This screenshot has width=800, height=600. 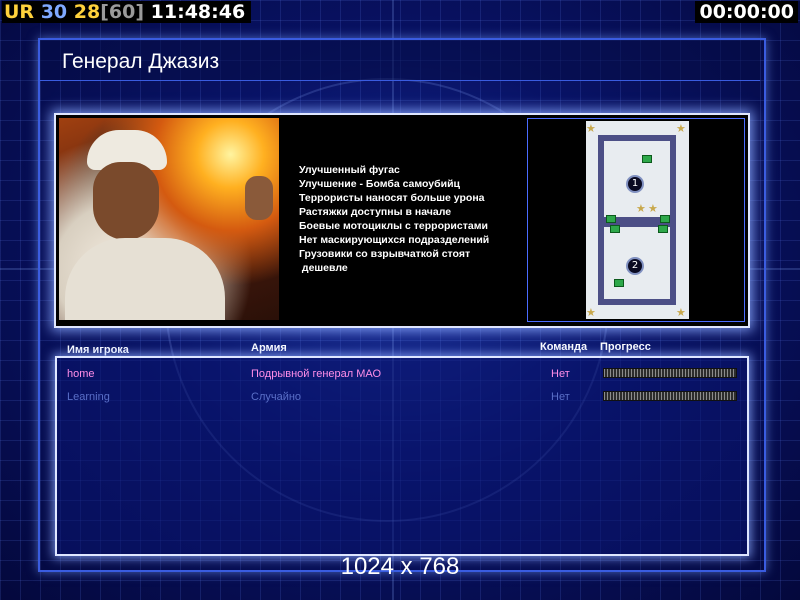 I want to click on trait-line: Улучшенный фугас, so click(x=349, y=170).